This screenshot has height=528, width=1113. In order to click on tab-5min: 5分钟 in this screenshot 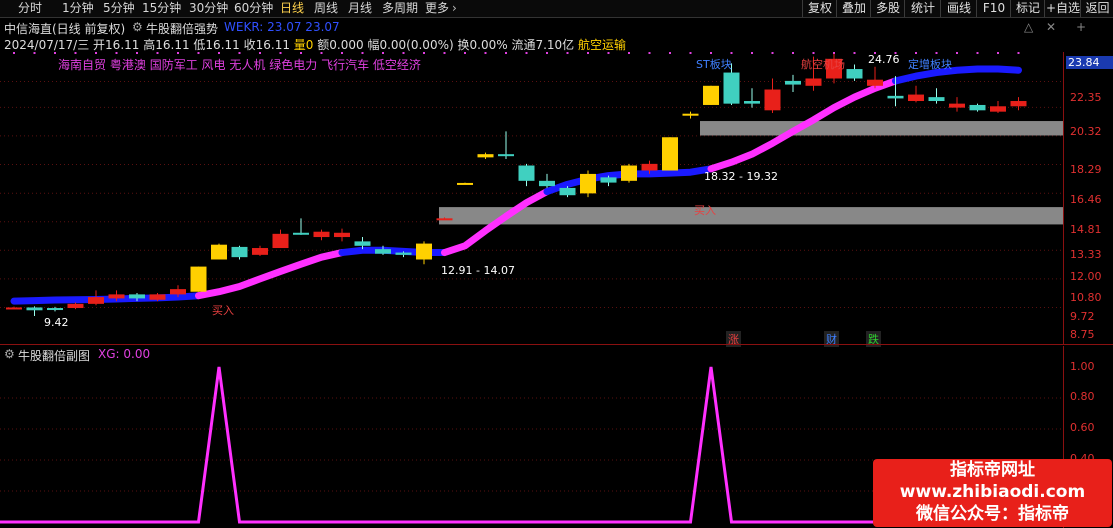, I will do `click(119, 8)`.